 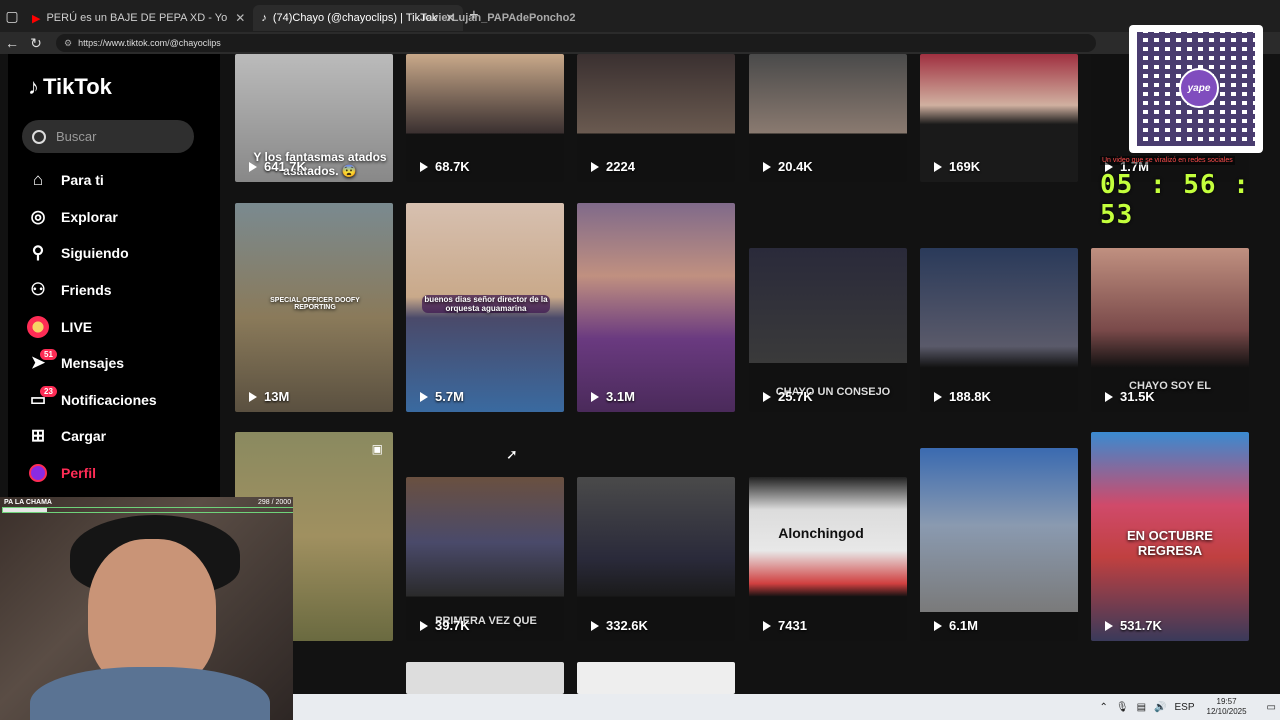 I want to click on search-placeholder: Buscar, so click(x=76, y=136).